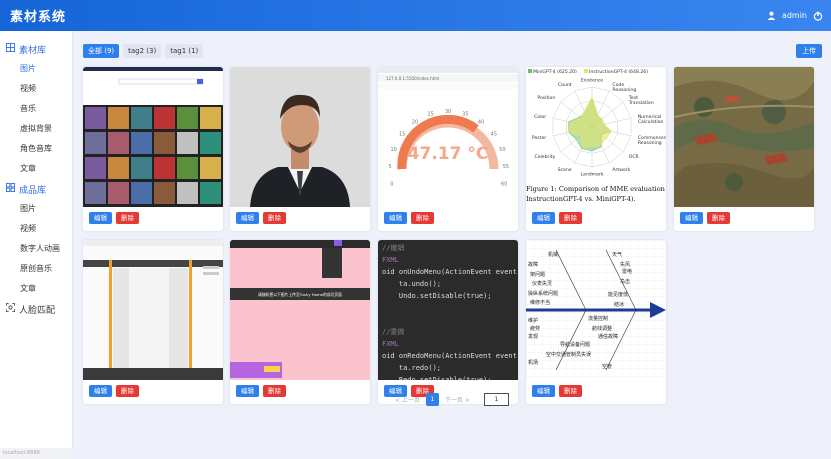  I want to click on sidebar-item-images: 图片, so click(36, 69).